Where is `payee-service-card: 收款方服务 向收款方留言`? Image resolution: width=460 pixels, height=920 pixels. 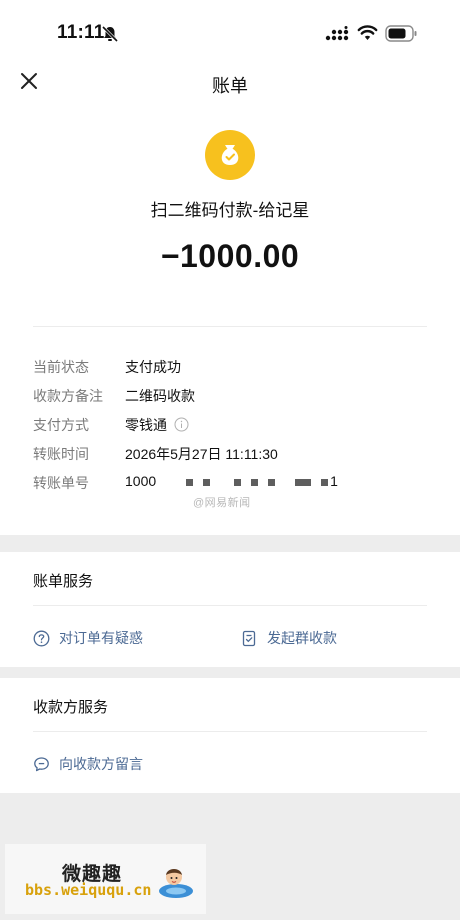
payee-service-card: 收款方服务 向收款方留言 is located at coordinates (230, 735).